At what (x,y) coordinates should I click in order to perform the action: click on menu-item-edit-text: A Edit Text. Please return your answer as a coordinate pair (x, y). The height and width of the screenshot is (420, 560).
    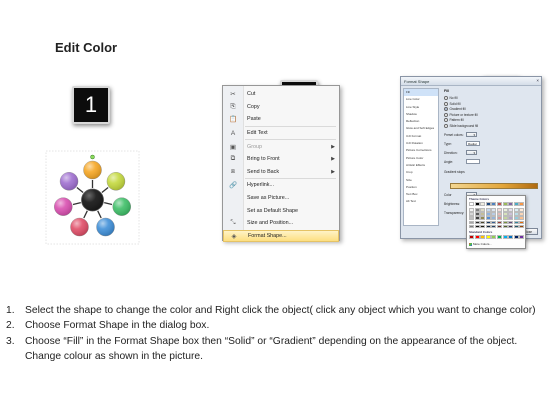
    Looking at the image, I should click on (281, 133).